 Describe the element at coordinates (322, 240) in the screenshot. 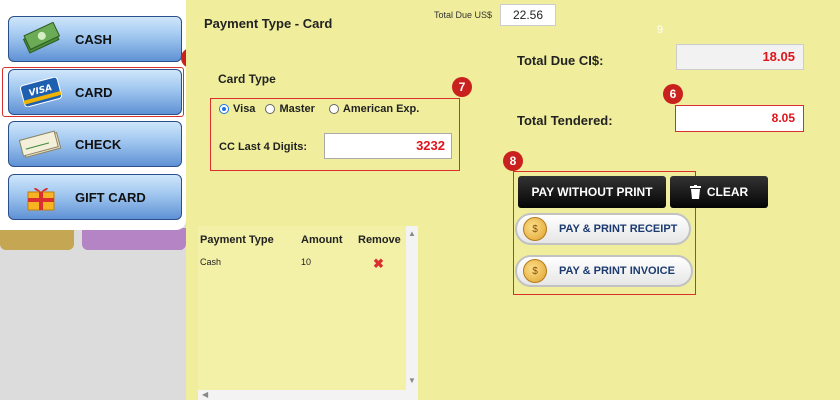

I see `column-header-amount: Amount` at that location.